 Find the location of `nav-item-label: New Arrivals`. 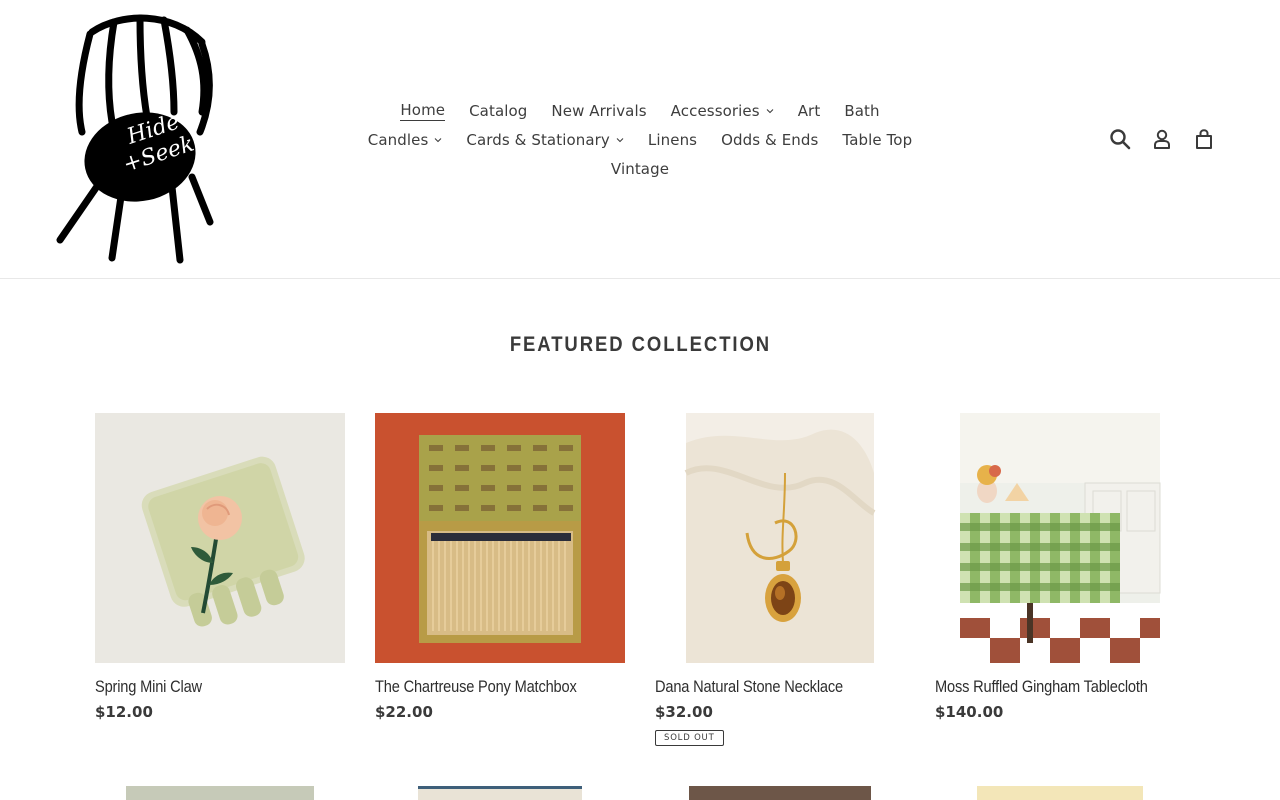

nav-item-label: New Arrivals is located at coordinates (599, 110).